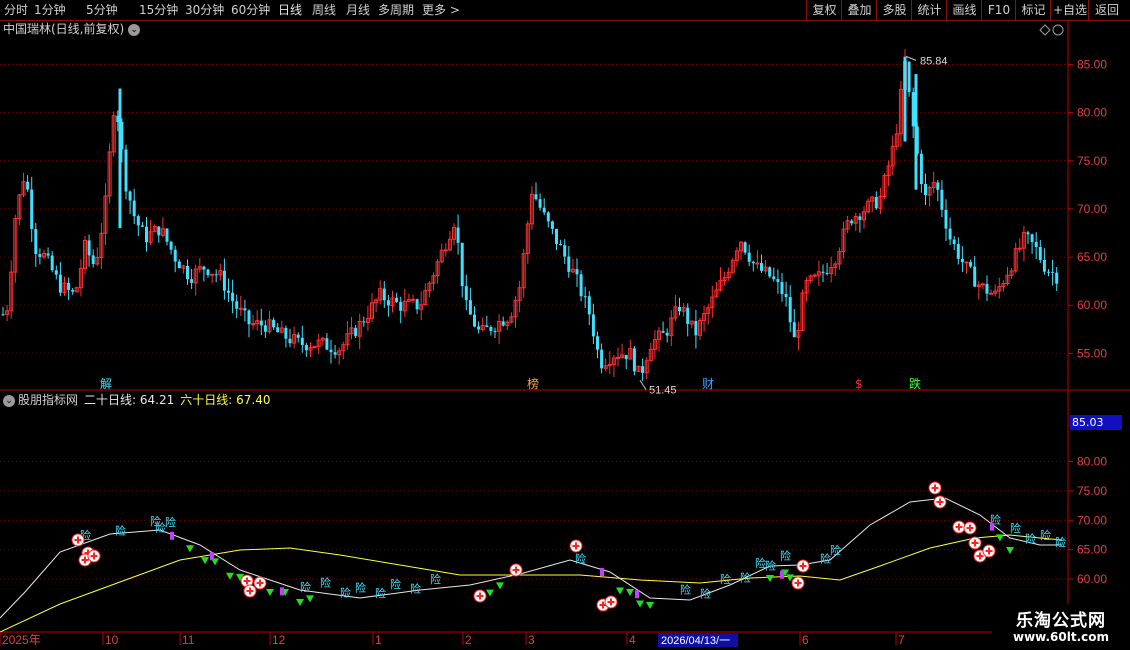  Describe the element at coordinates (916, 132) in the screenshot. I see `candle-spike` at that location.